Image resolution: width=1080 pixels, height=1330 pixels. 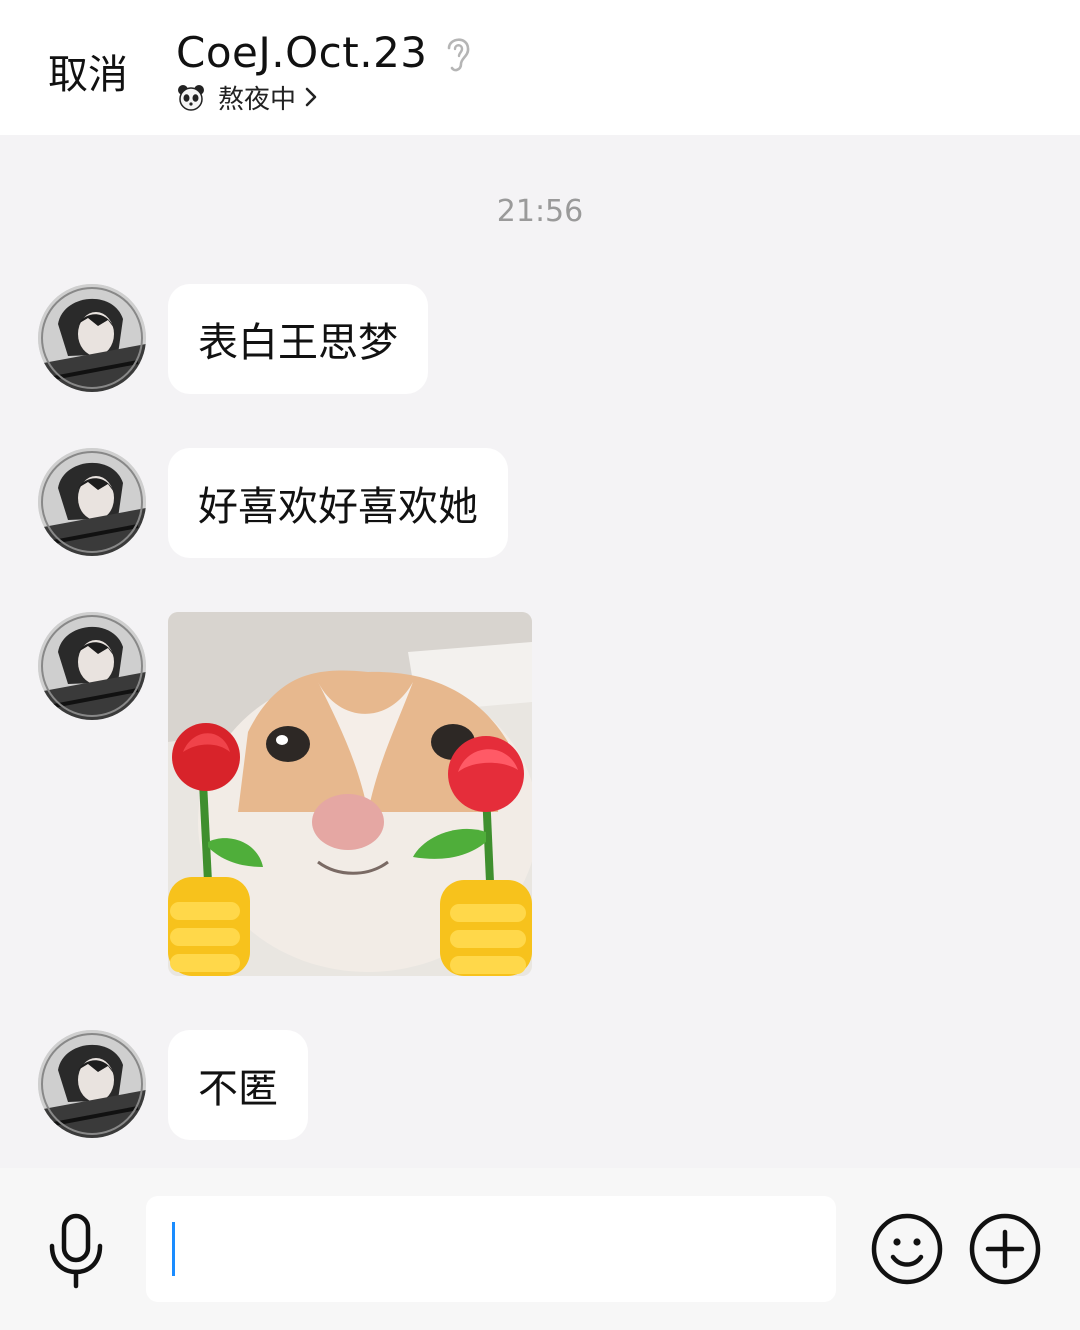 I want to click on text-caret, so click(x=173, y=1249).